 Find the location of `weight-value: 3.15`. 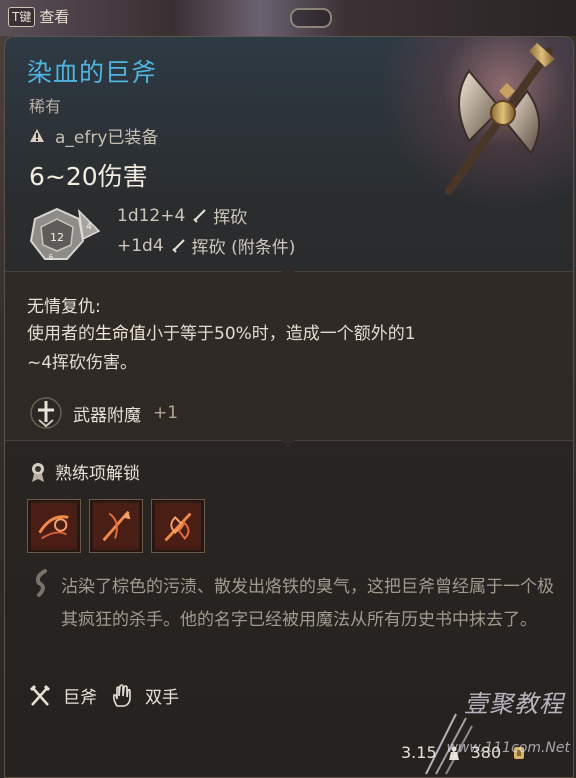

weight-value: 3.15 is located at coordinates (419, 752).